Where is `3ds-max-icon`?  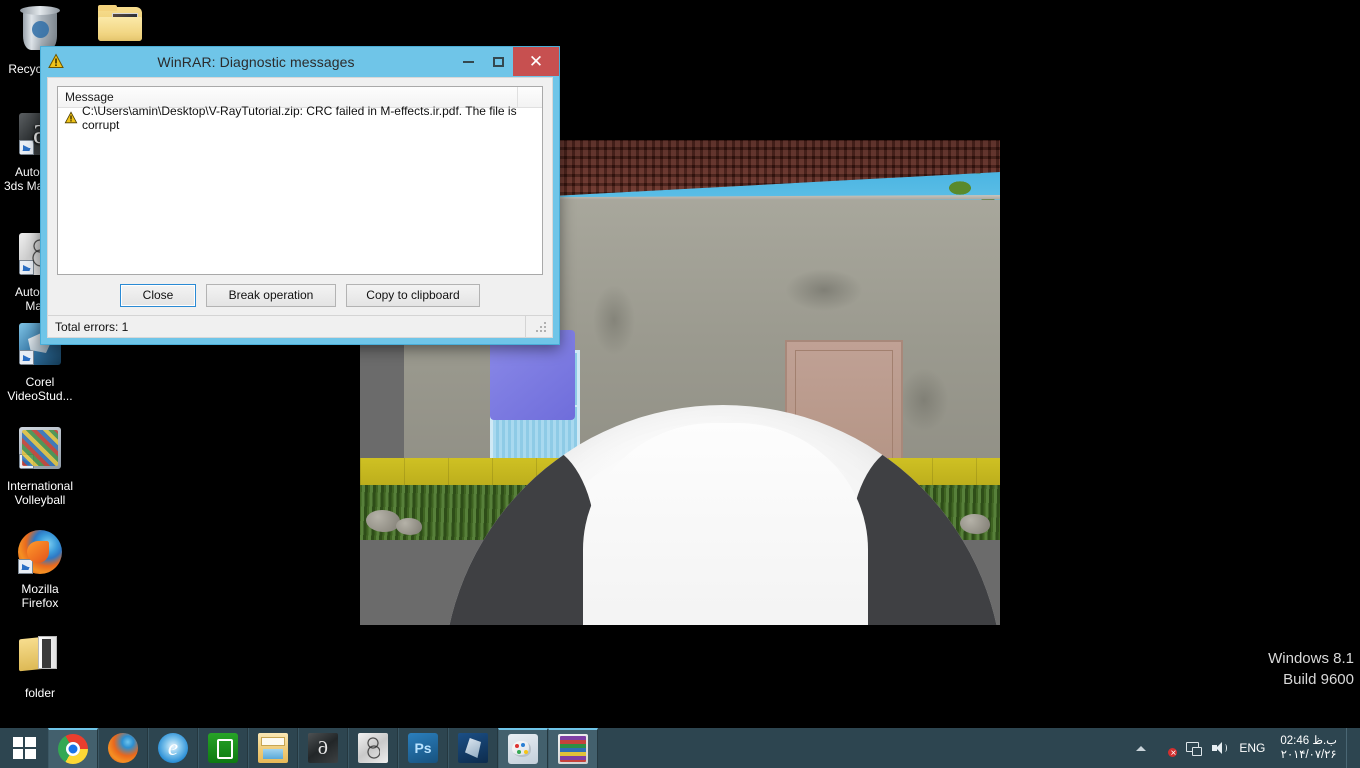 3ds-max-icon is located at coordinates (323, 748).